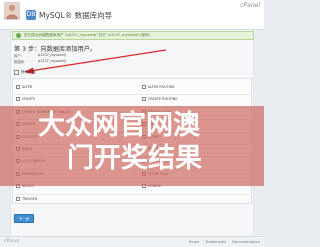  What do you see at coordinates (12, 11) in the screenshot?
I see `user-avatar-icon` at bounding box center [12, 11].